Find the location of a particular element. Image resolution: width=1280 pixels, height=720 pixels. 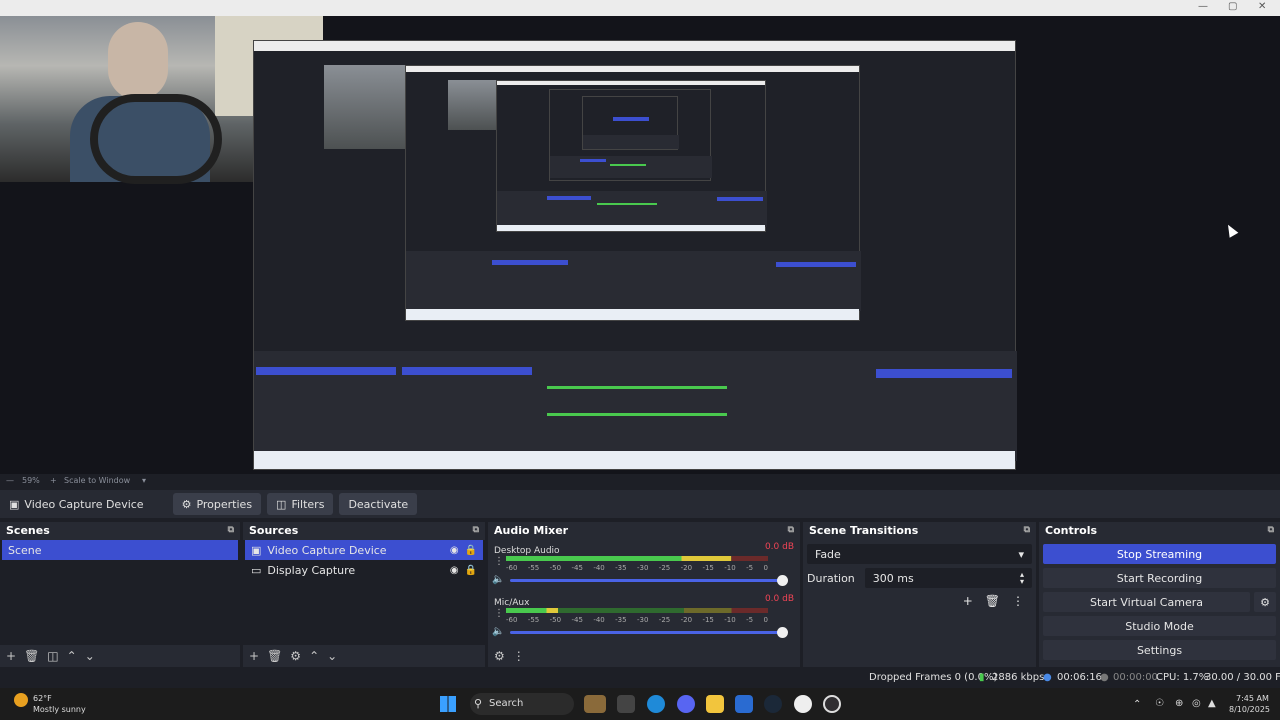

add-source-icon: + is located at coordinates (254, 656).